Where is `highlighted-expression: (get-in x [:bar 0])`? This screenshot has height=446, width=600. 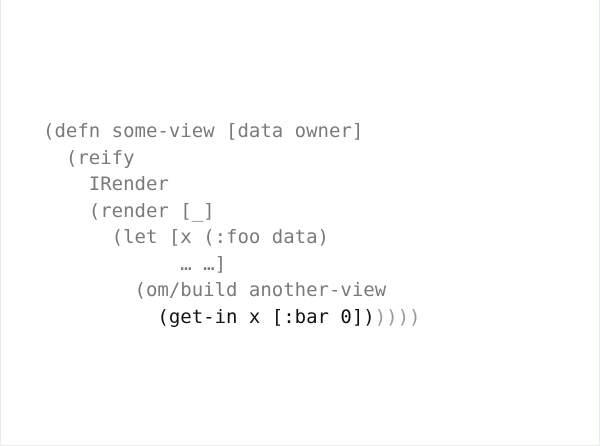
highlighted-expression: (get-in x [:bar 0]) is located at coordinates (266, 316).